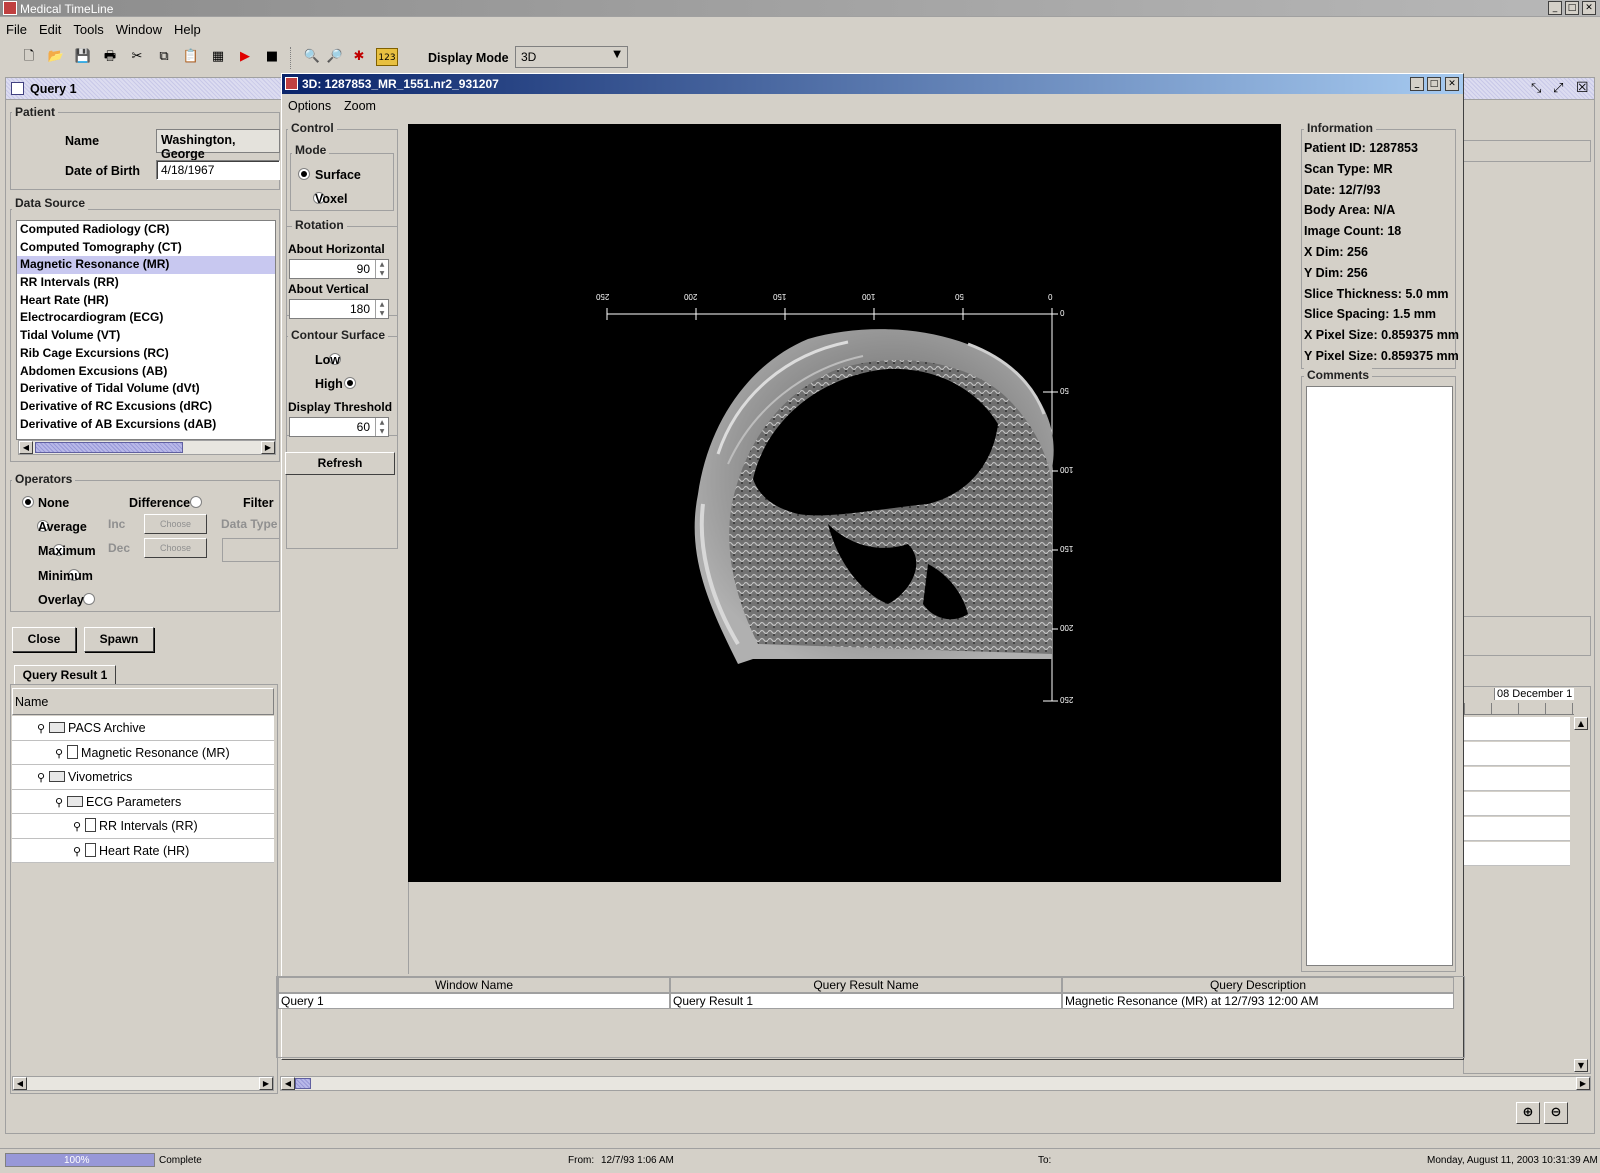 Image resolution: width=1600 pixels, height=1173 pixels. What do you see at coordinates (146, 407) in the screenshot?
I see `list-item: Derivative of RC Excusions (dRC)` at bounding box center [146, 407].